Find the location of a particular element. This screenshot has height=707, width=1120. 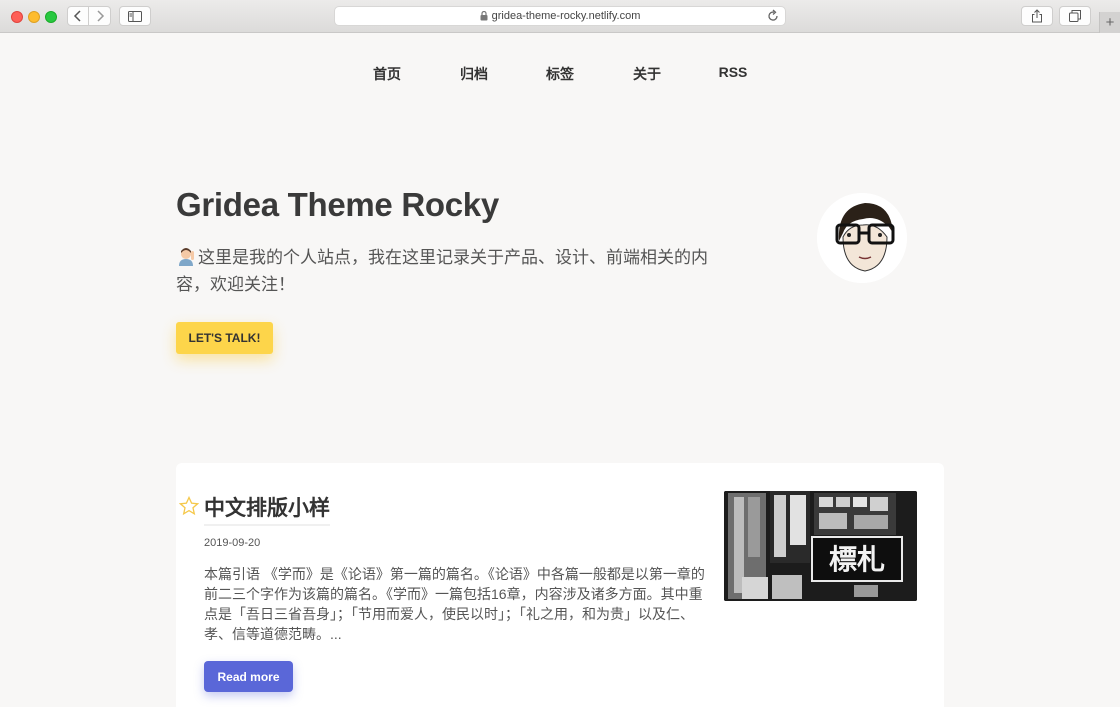

chevron-right-icon is located at coordinates (100, 16).